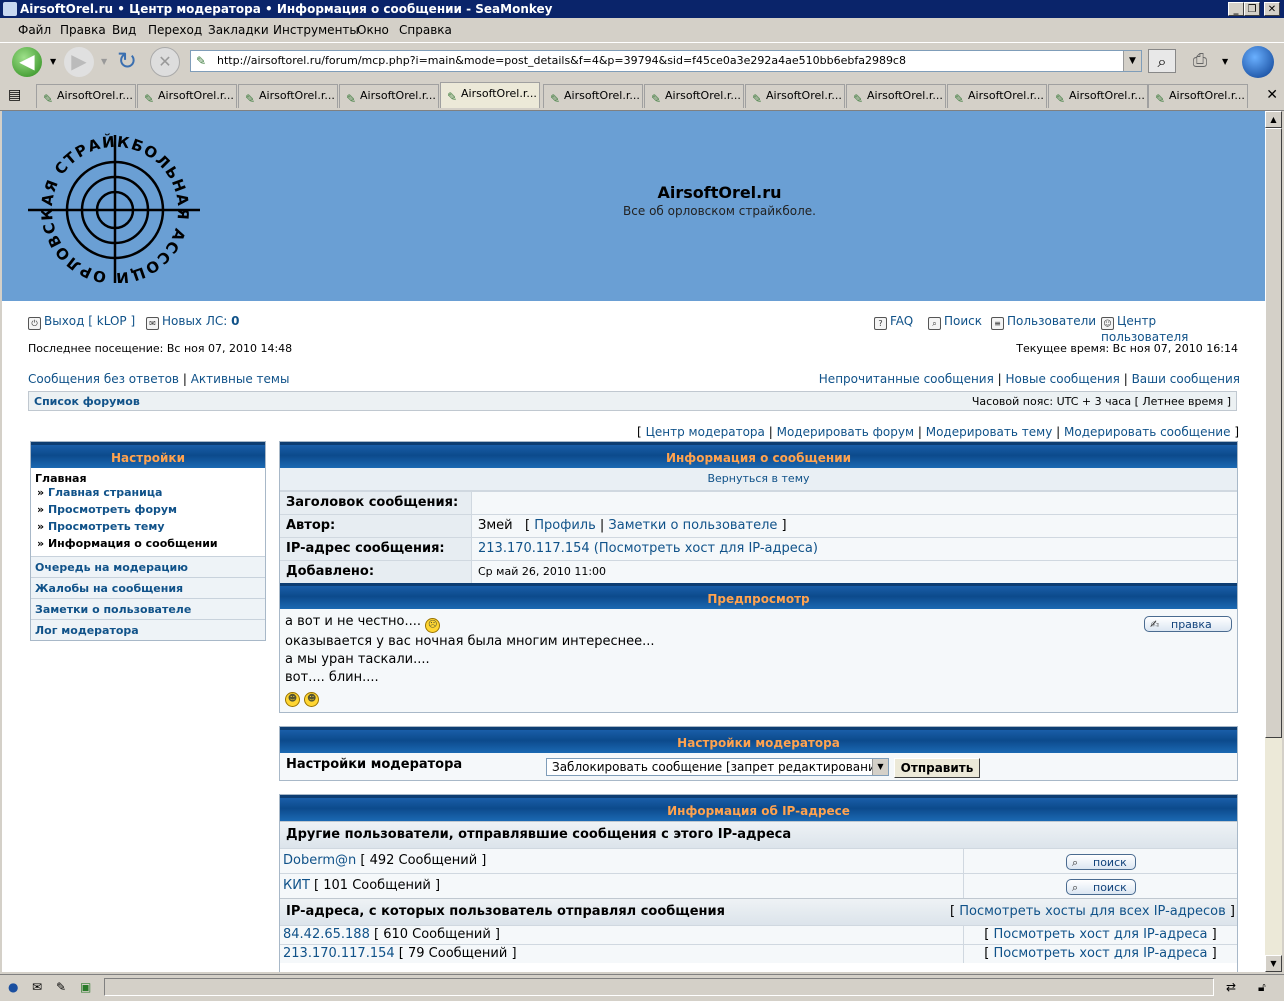  What do you see at coordinates (1186, 379) in the screenshot?
I see `your-posts-link: Ваши сообщения` at bounding box center [1186, 379].